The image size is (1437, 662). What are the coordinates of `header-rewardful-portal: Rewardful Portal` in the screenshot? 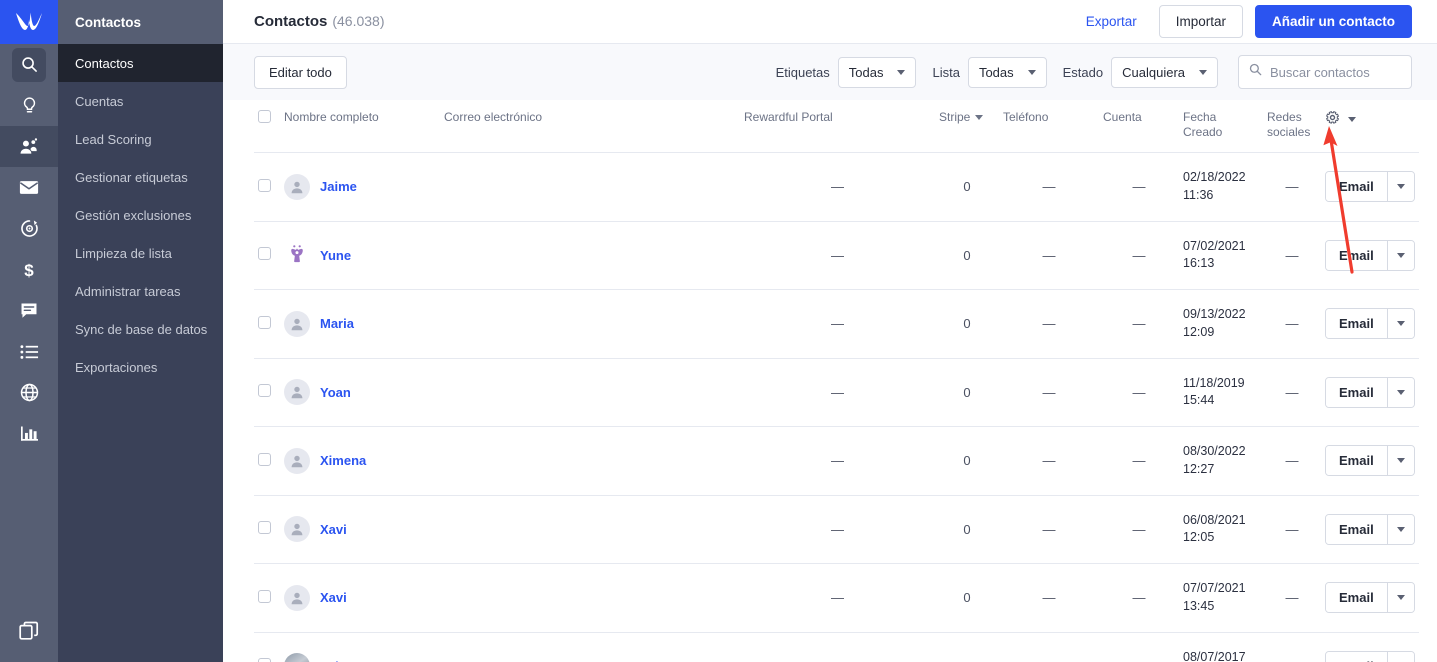 It's located at (837, 126).